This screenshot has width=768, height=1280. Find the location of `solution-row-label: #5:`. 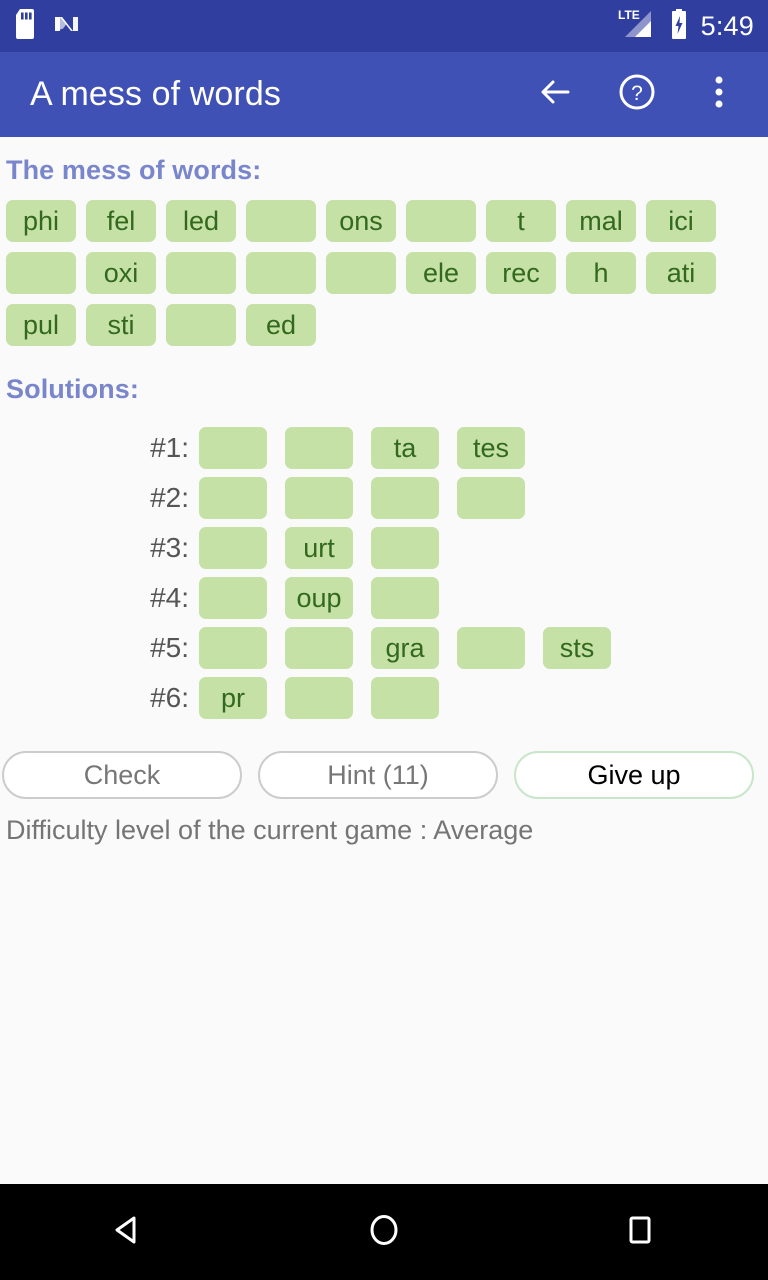

solution-row-label: #5: is located at coordinates (169, 647).